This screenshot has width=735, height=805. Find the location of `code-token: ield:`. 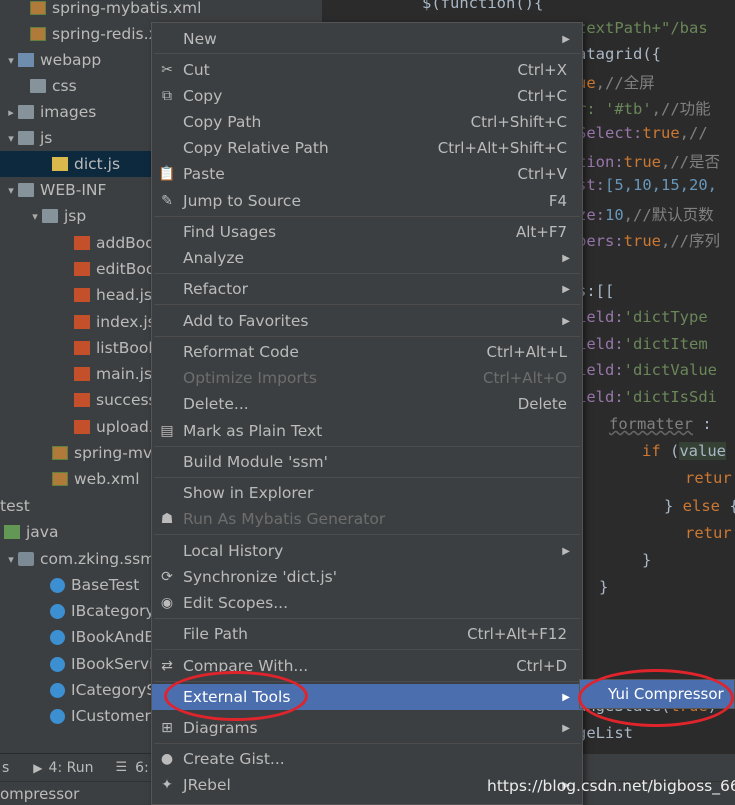

code-token: ield: is located at coordinates (600, 370).